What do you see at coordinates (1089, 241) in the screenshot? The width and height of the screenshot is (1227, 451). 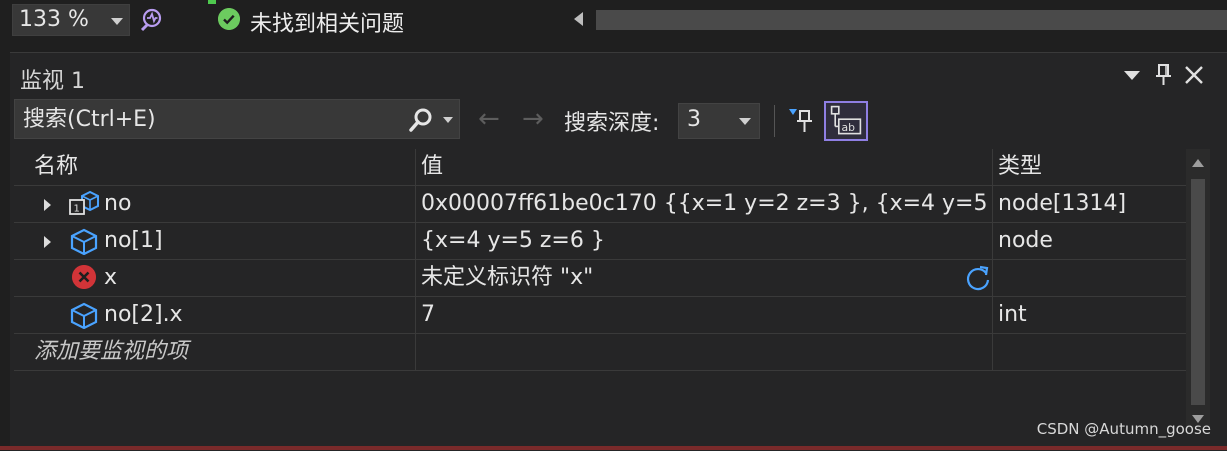 I see `watch-type: node` at bounding box center [1089, 241].